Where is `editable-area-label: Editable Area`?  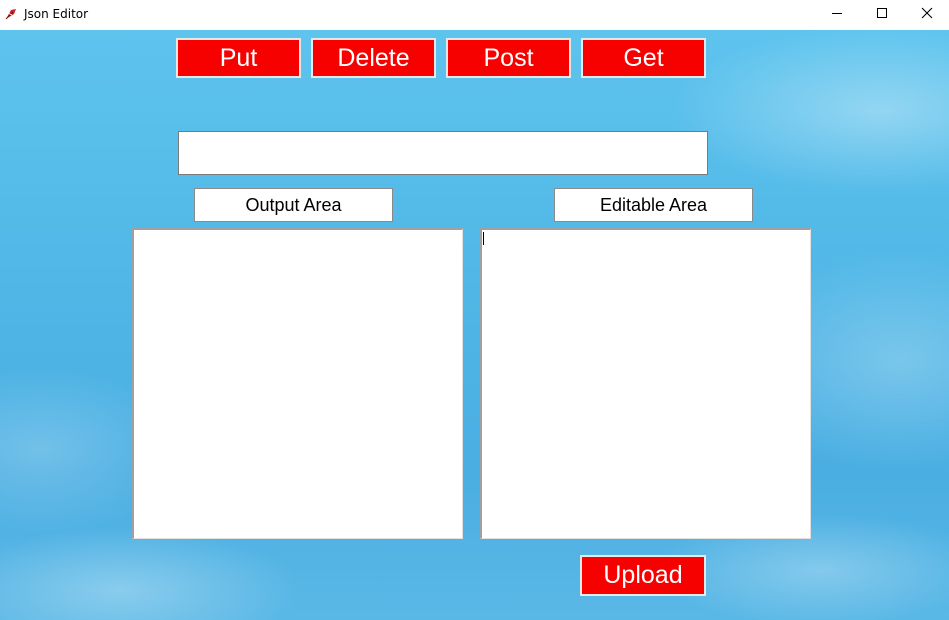
editable-area-label: Editable Area is located at coordinates (653, 205).